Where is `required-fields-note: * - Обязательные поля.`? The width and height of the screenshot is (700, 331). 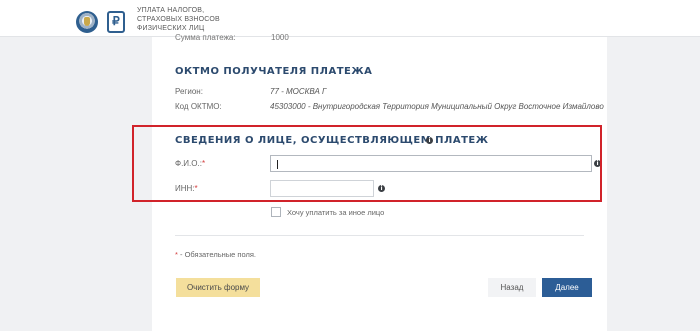
required-fields-note: * - Обязательные поля. is located at coordinates (215, 254).